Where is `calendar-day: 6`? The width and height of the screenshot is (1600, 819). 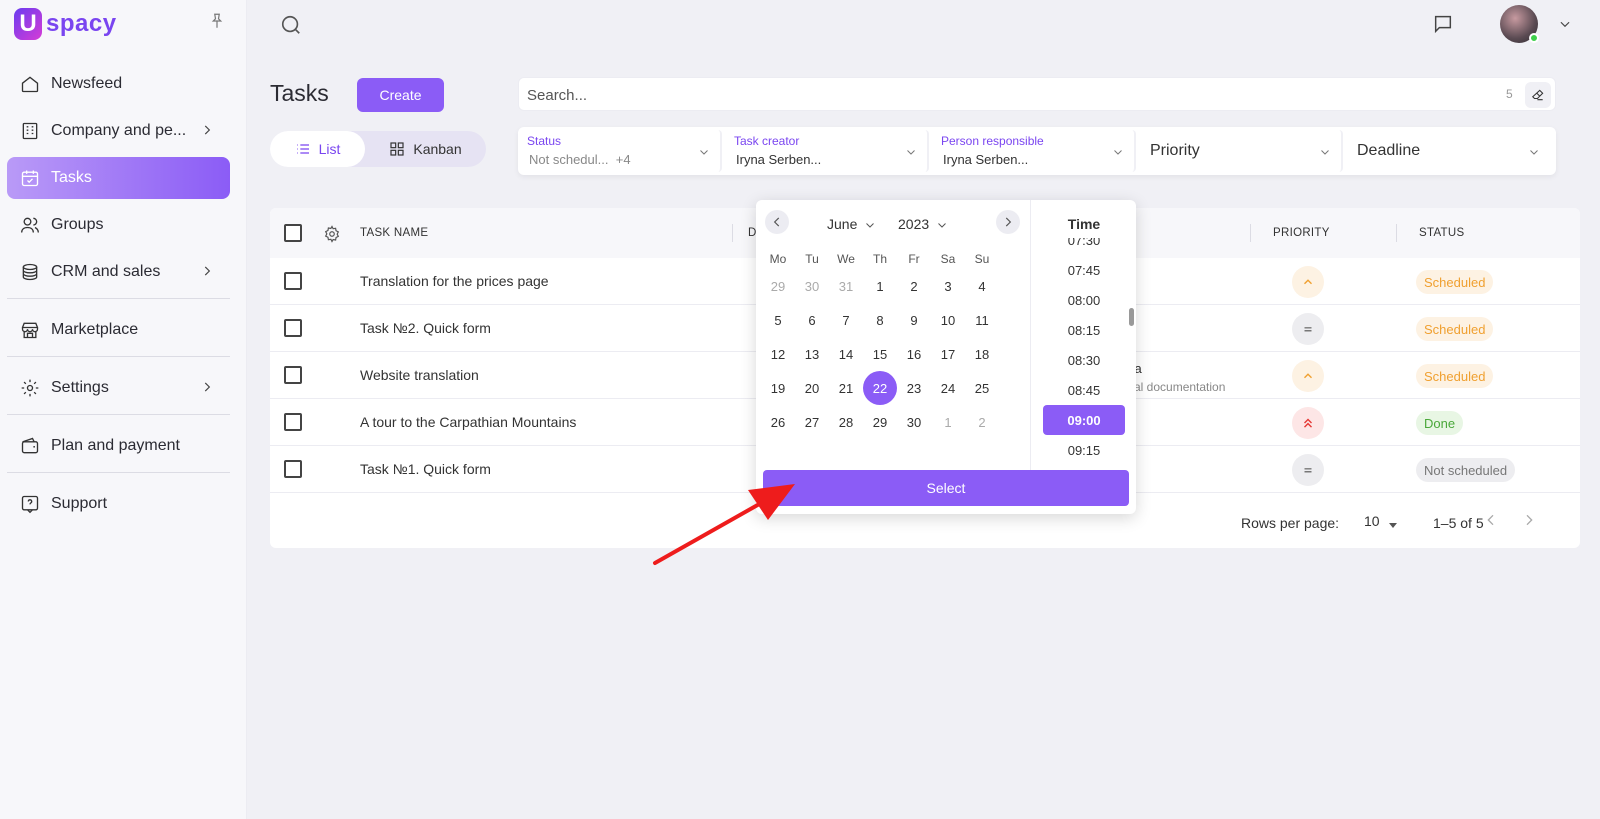
calendar-day: 6 is located at coordinates (812, 320).